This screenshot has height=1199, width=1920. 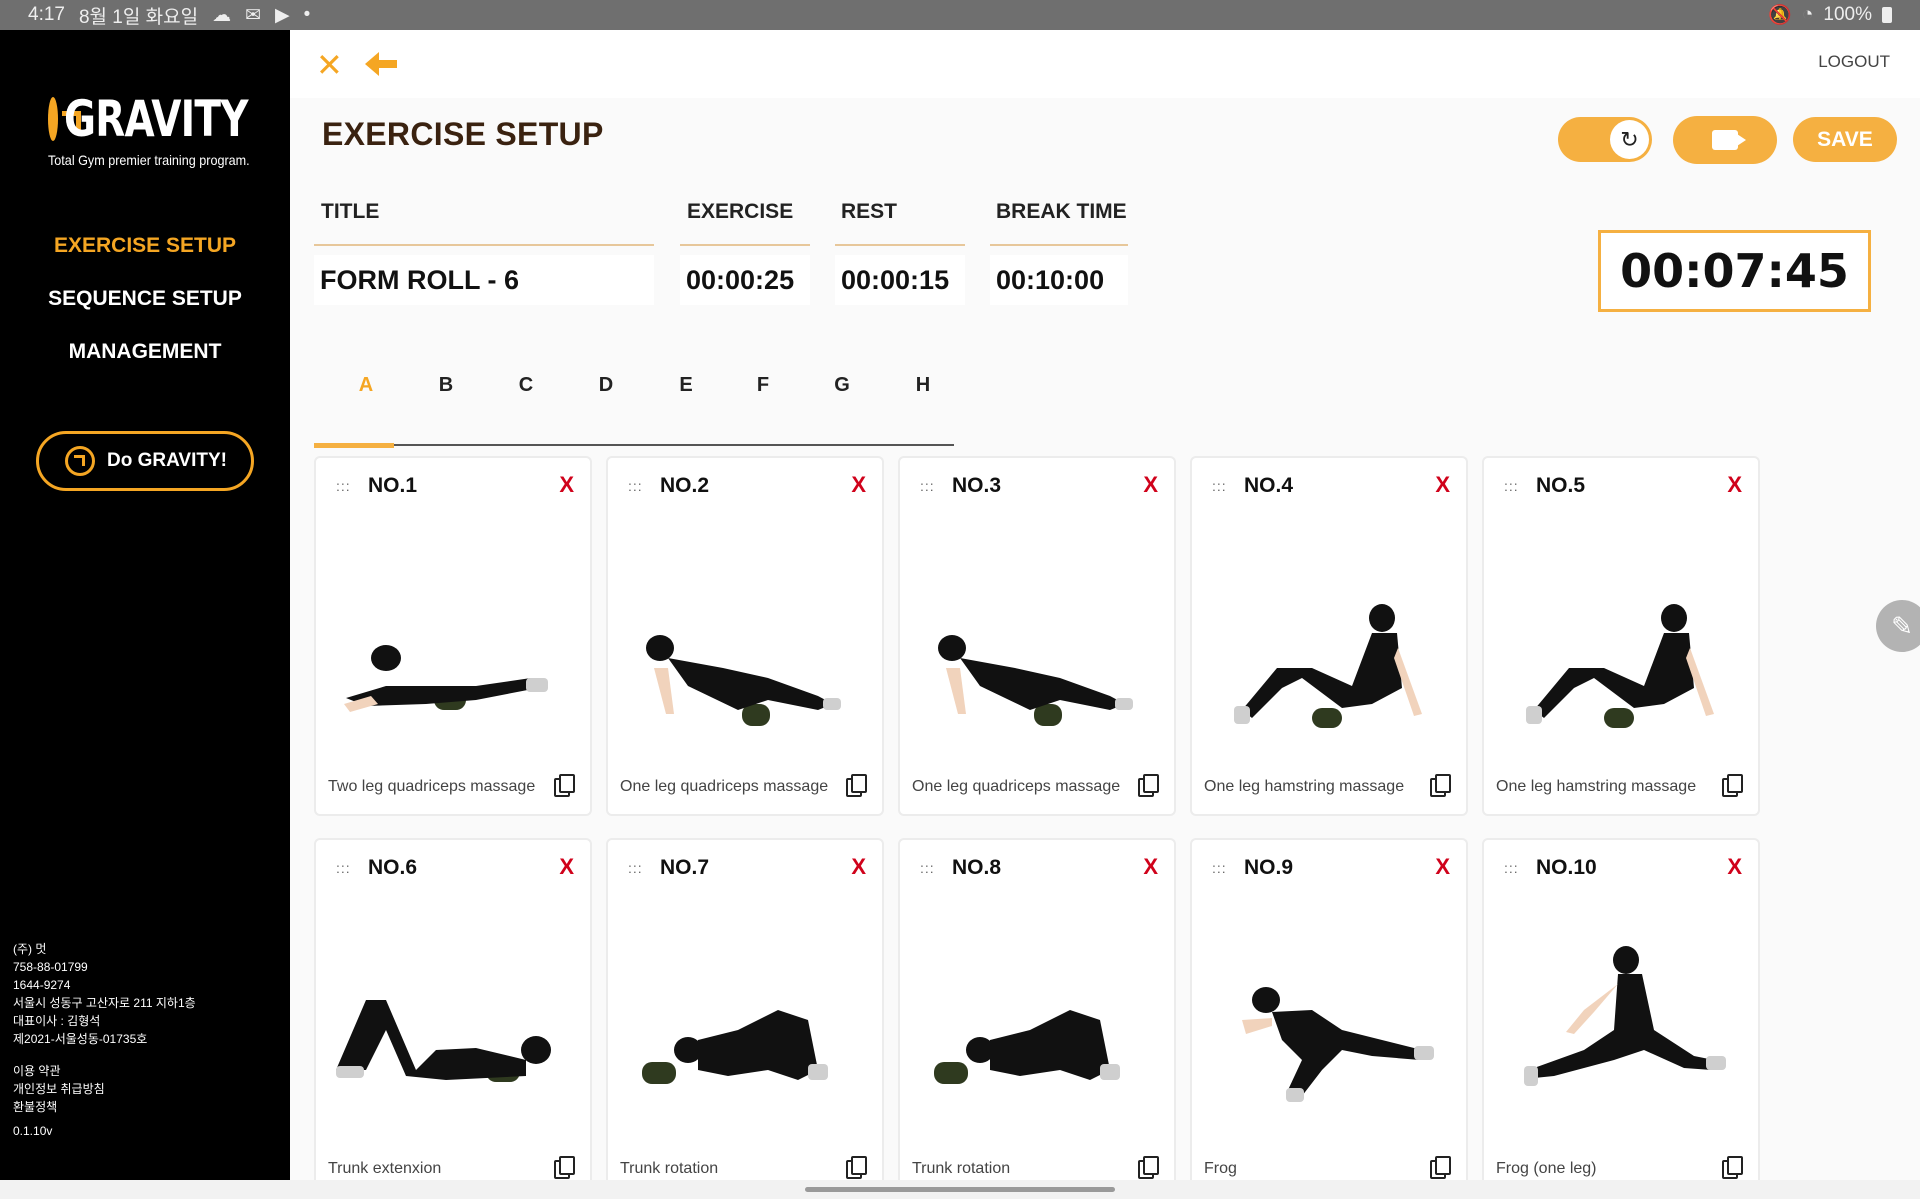 I want to click on sidebar-item-management: MANAGEMENT, so click(x=145, y=365).